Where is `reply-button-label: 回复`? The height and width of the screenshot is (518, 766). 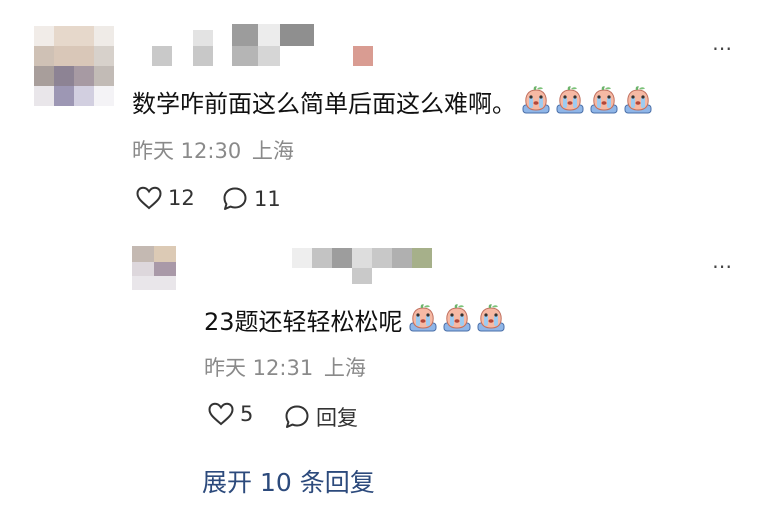 reply-button-label: 回复 is located at coordinates (337, 418).